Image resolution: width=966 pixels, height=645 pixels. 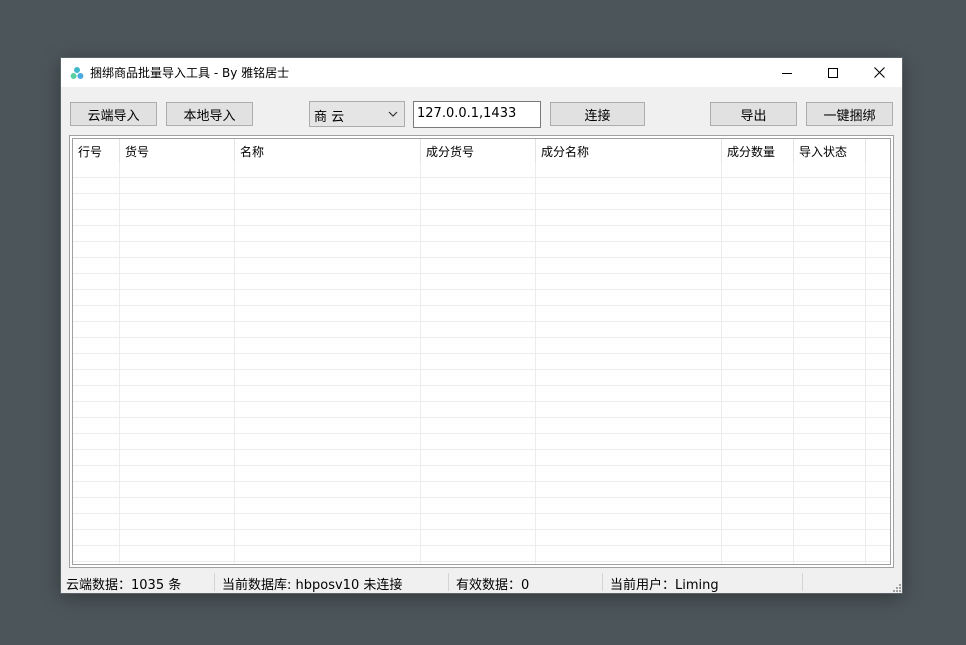 I want to click on resize-grip-icon, so click(x=896, y=587).